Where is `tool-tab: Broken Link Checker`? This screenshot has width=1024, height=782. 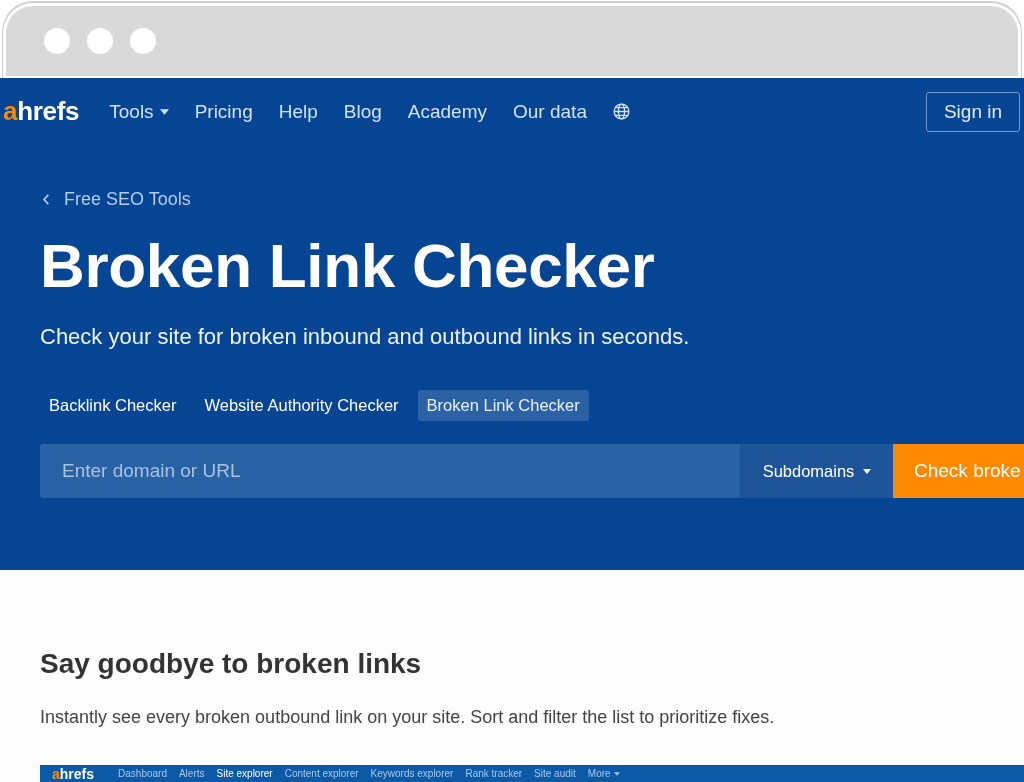
tool-tab: Broken Link Checker is located at coordinates (503, 405).